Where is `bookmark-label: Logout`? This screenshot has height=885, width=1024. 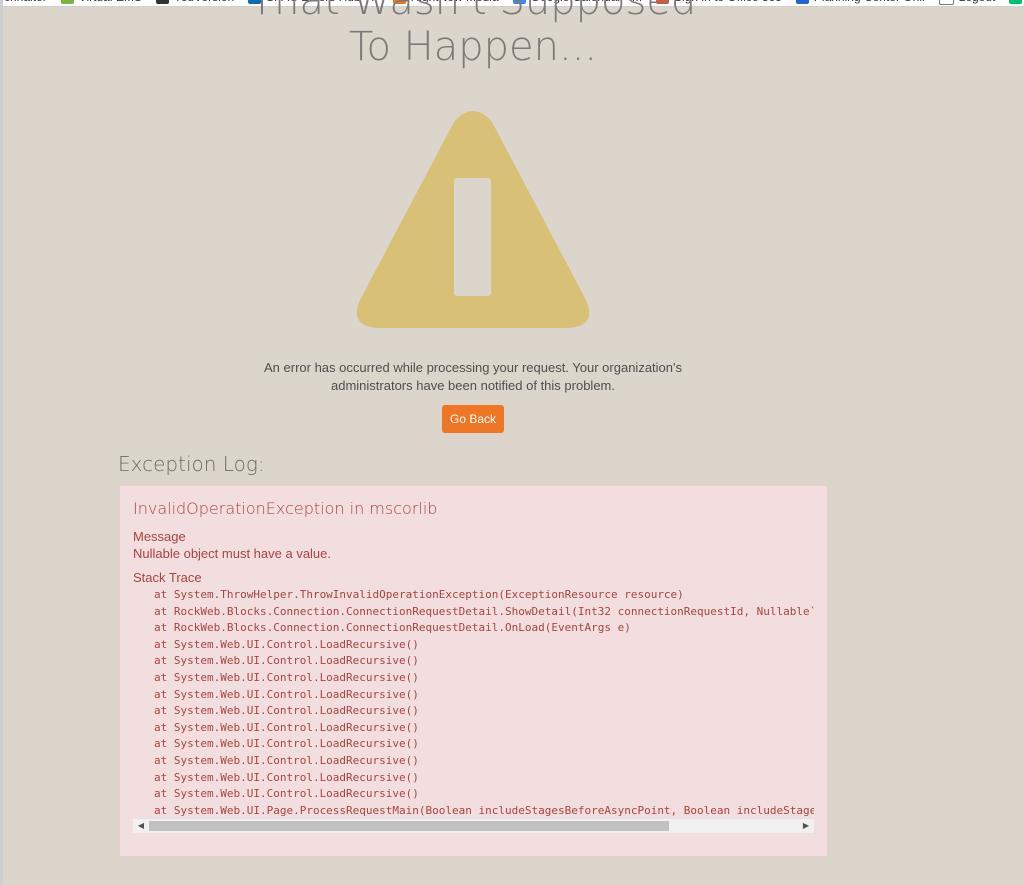 bookmark-label: Logout is located at coordinates (977, 2).